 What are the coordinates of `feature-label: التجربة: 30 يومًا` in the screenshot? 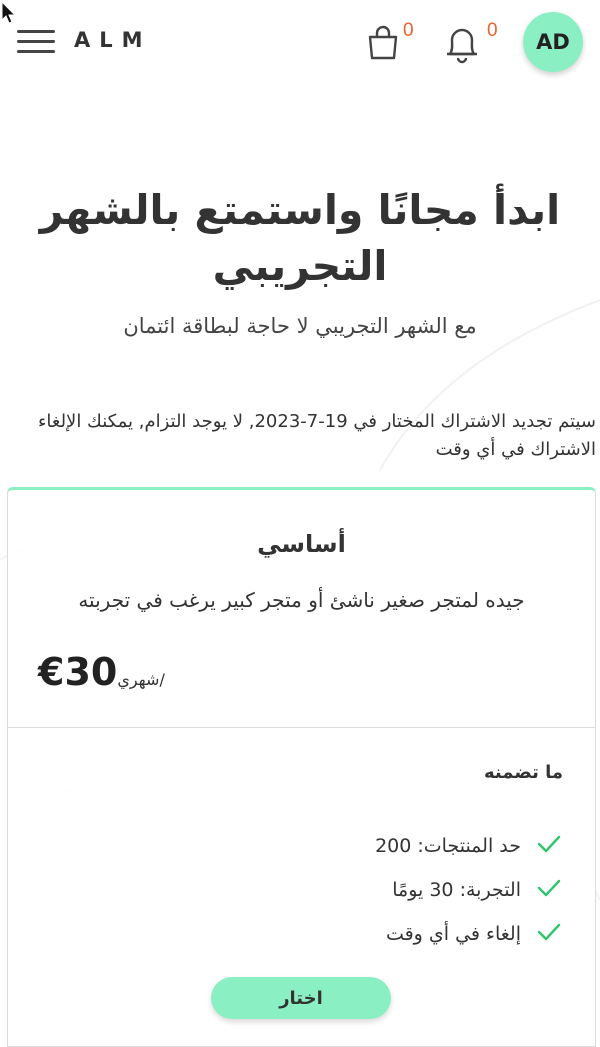 It's located at (456, 890).